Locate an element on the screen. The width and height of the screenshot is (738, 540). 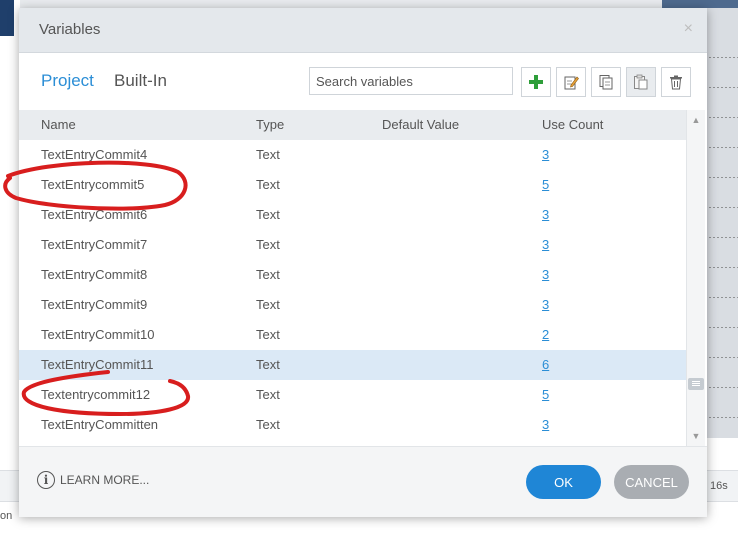
table-row: TextEntryCommit4 Text 3 is located at coordinates (352, 155).